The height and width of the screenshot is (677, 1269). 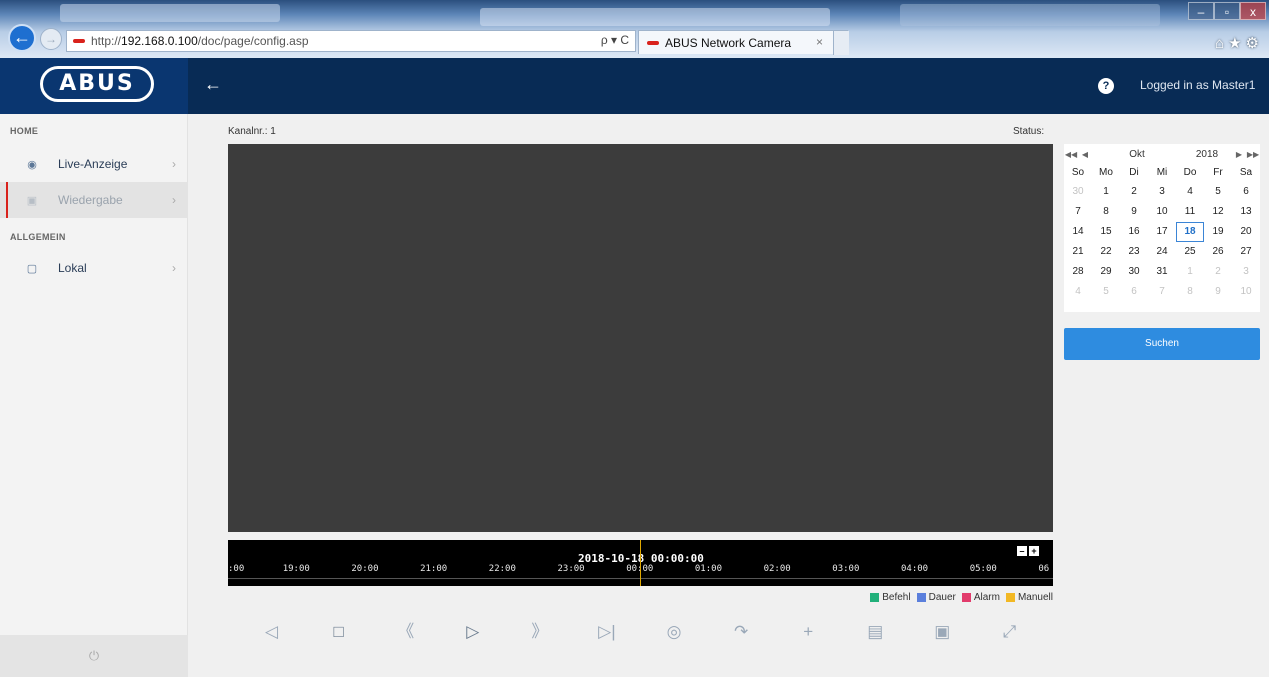 What do you see at coordinates (875, 632) in the screenshot?
I see `download-picture-icon: ▤` at bounding box center [875, 632].